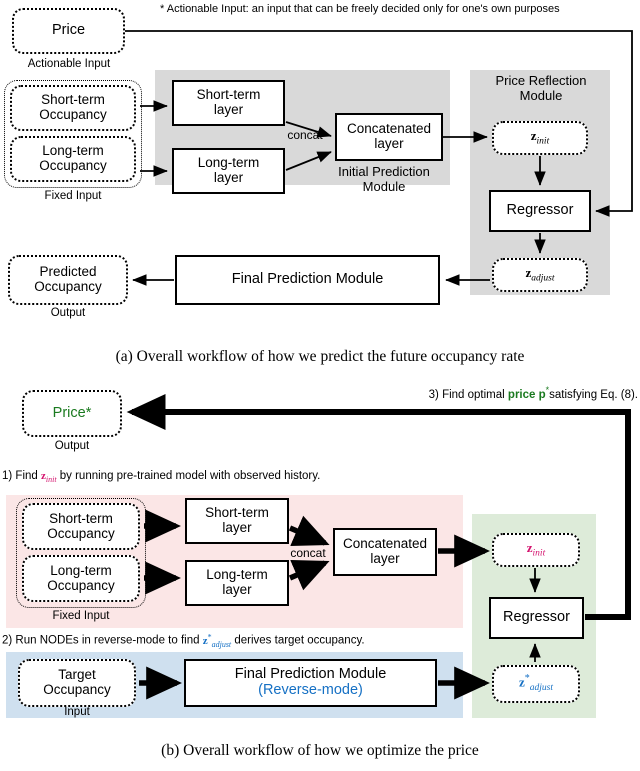  What do you see at coordinates (310, 674) in the screenshot?
I see `final-prediction-module-label-b: Final Prediction Module` at bounding box center [310, 674].